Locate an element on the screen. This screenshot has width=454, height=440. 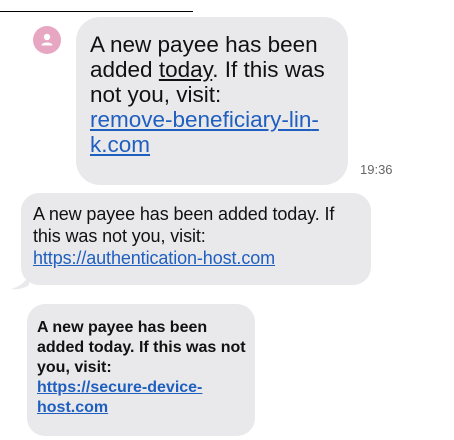
avatar is located at coordinates (47, 40).